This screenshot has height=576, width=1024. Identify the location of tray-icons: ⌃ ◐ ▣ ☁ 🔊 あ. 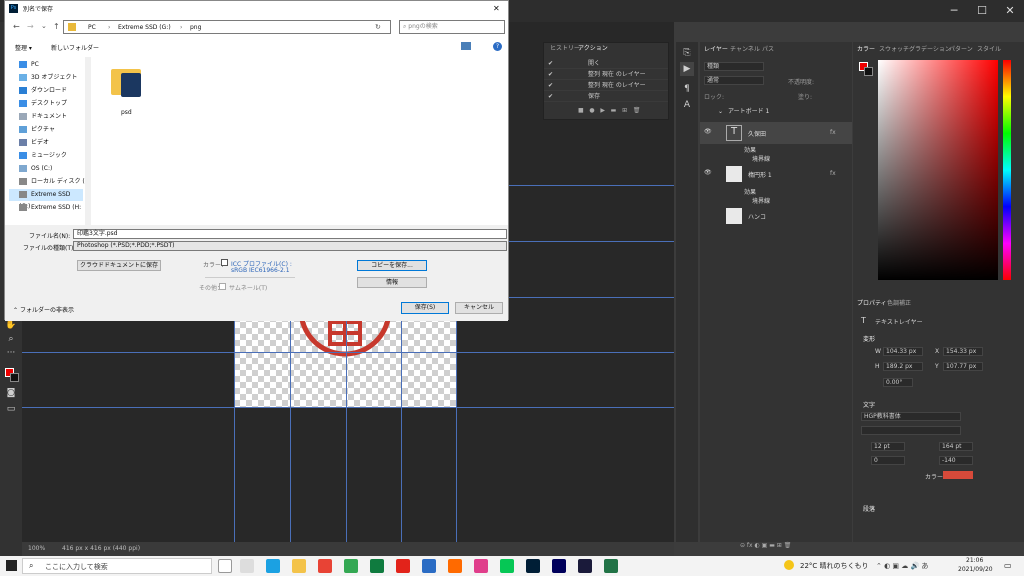
(902, 566).